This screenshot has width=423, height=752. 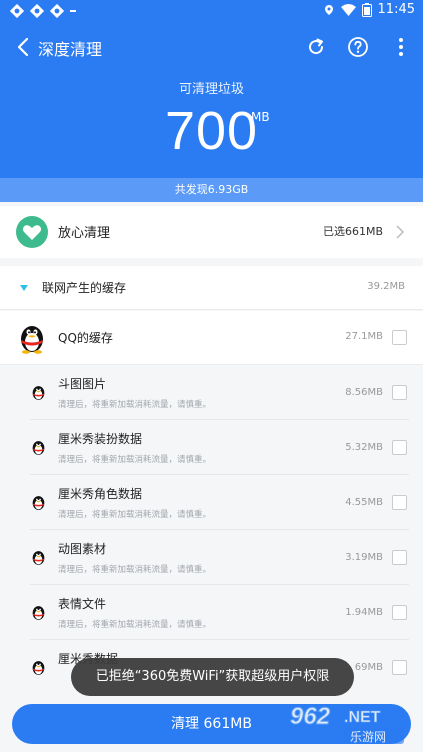 What do you see at coordinates (85, 338) in the screenshot?
I see `qq-cache-title: QQ的缓存` at bounding box center [85, 338].